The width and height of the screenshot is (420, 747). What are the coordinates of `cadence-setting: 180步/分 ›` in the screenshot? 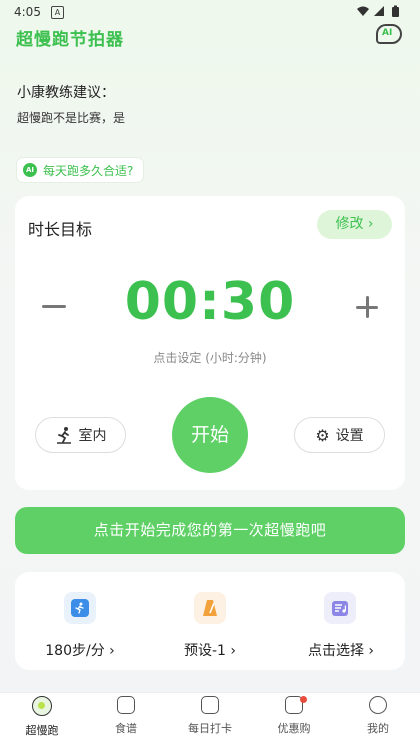 It's located at (80, 650).